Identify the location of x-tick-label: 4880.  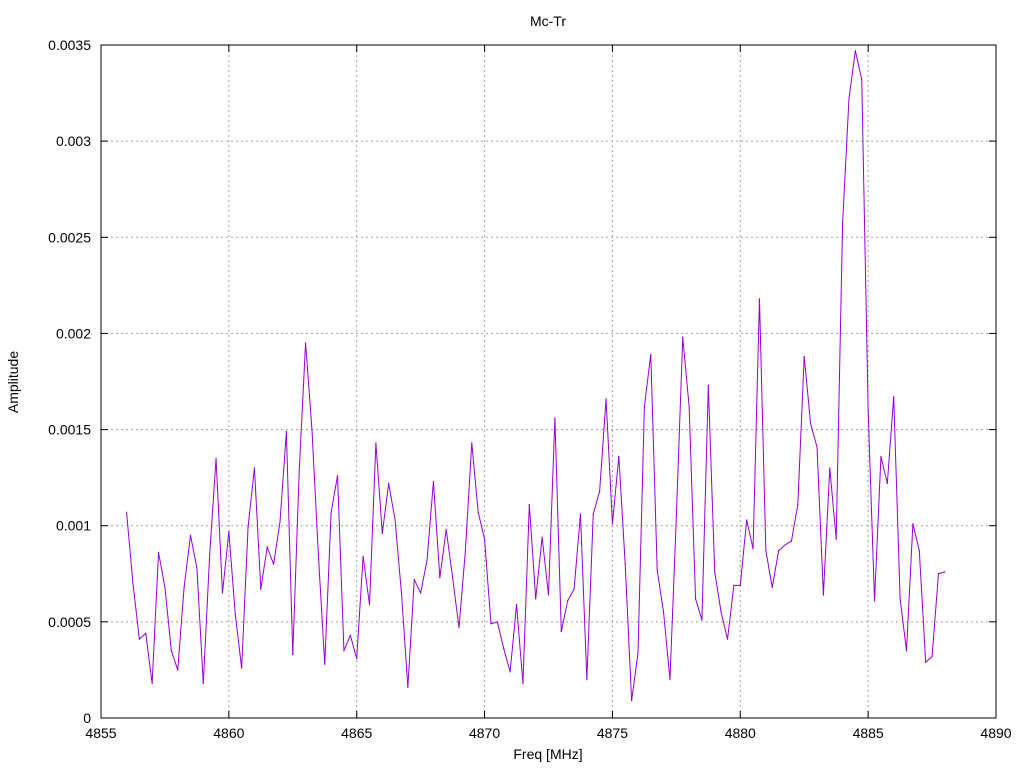
(740, 733).